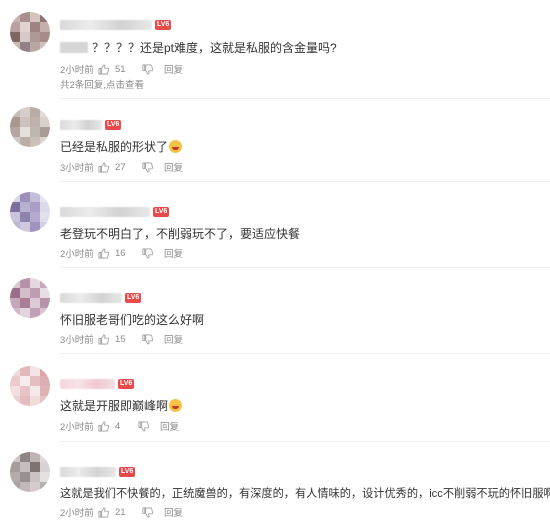  What do you see at coordinates (114, 147) in the screenshot?
I see `comment-text: 已经是私服的形状了` at bounding box center [114, 147].